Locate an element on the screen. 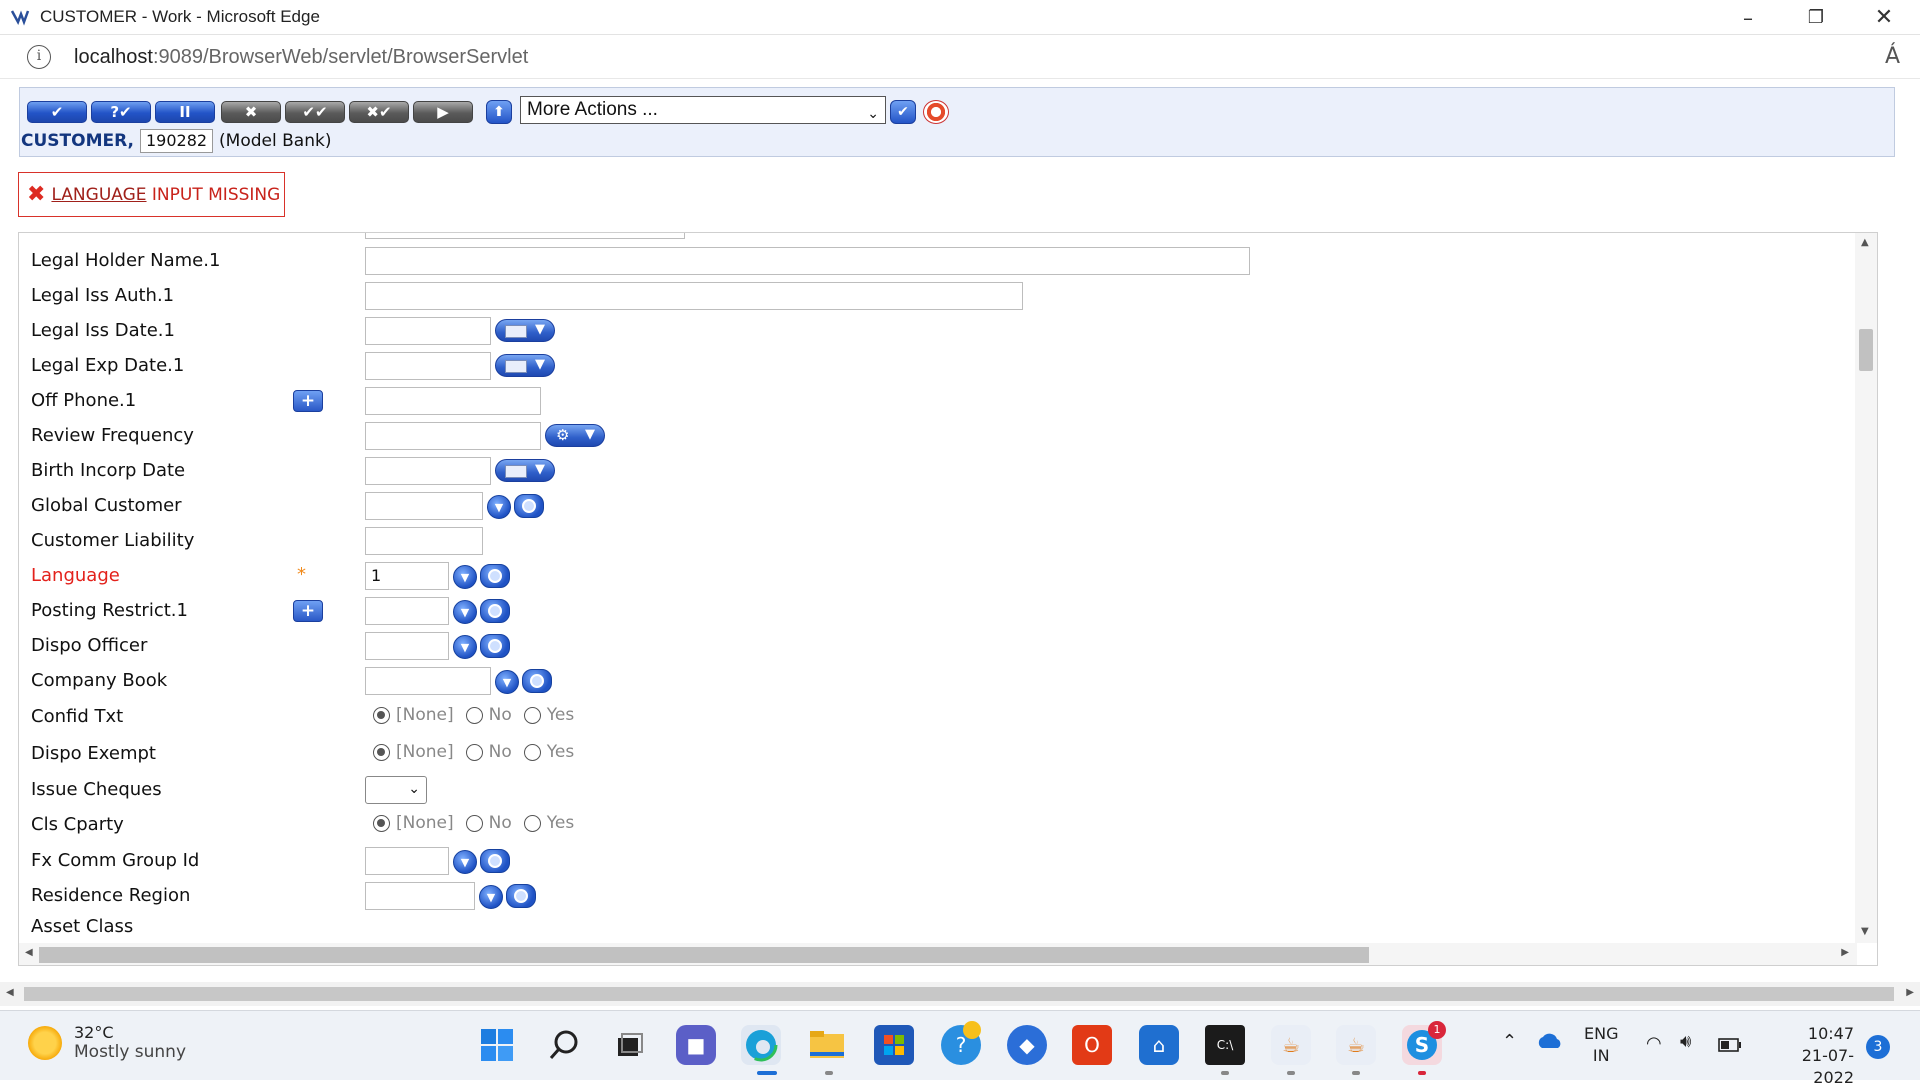 The image size is (1920, 1089). legal-iss-auth-input is located at coordinates (694, 296).